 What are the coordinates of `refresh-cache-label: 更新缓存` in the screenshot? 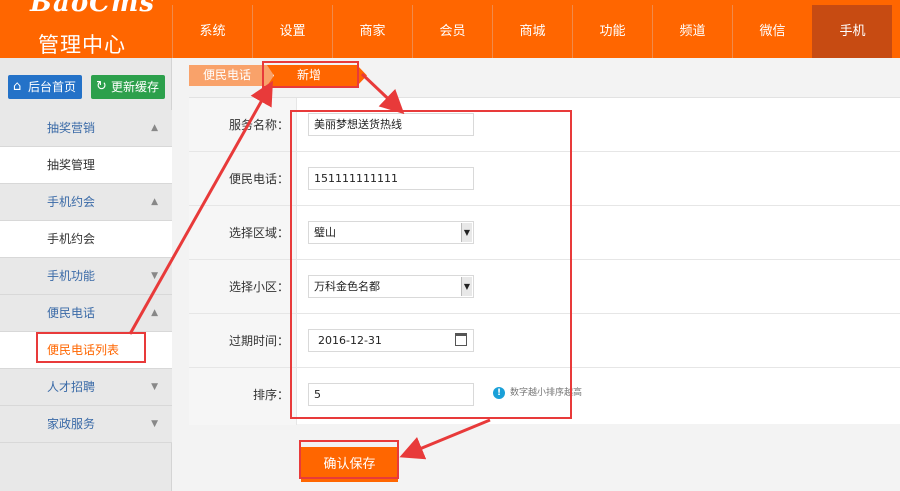 It's located at (135, 87).